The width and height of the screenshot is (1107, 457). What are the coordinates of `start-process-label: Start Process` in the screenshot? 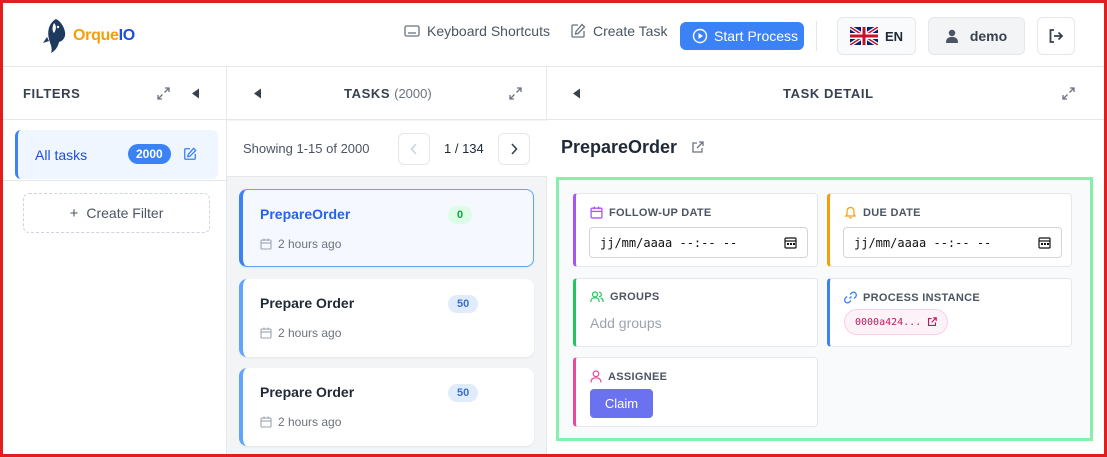 It's located at (756, 36).